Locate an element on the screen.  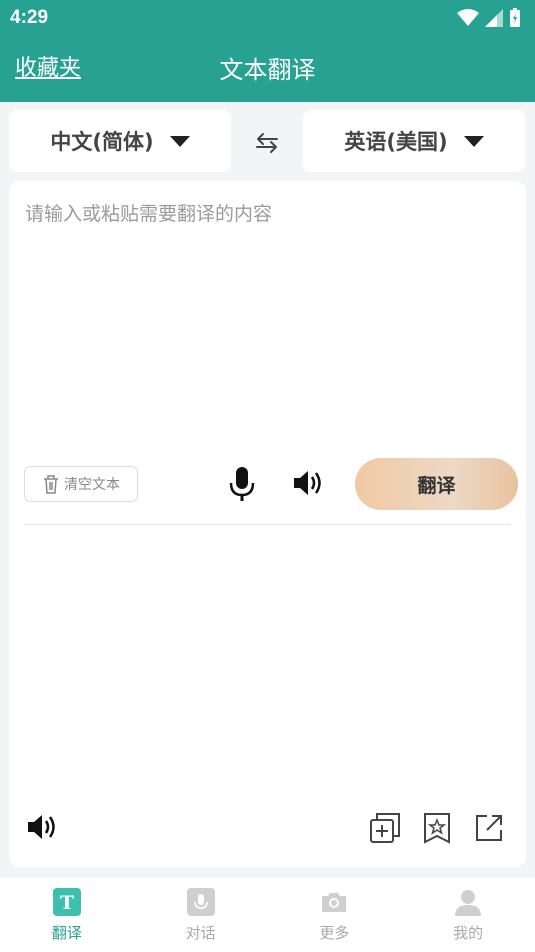
tab-translate: T 翻译 is located at coordinates (67, 915).